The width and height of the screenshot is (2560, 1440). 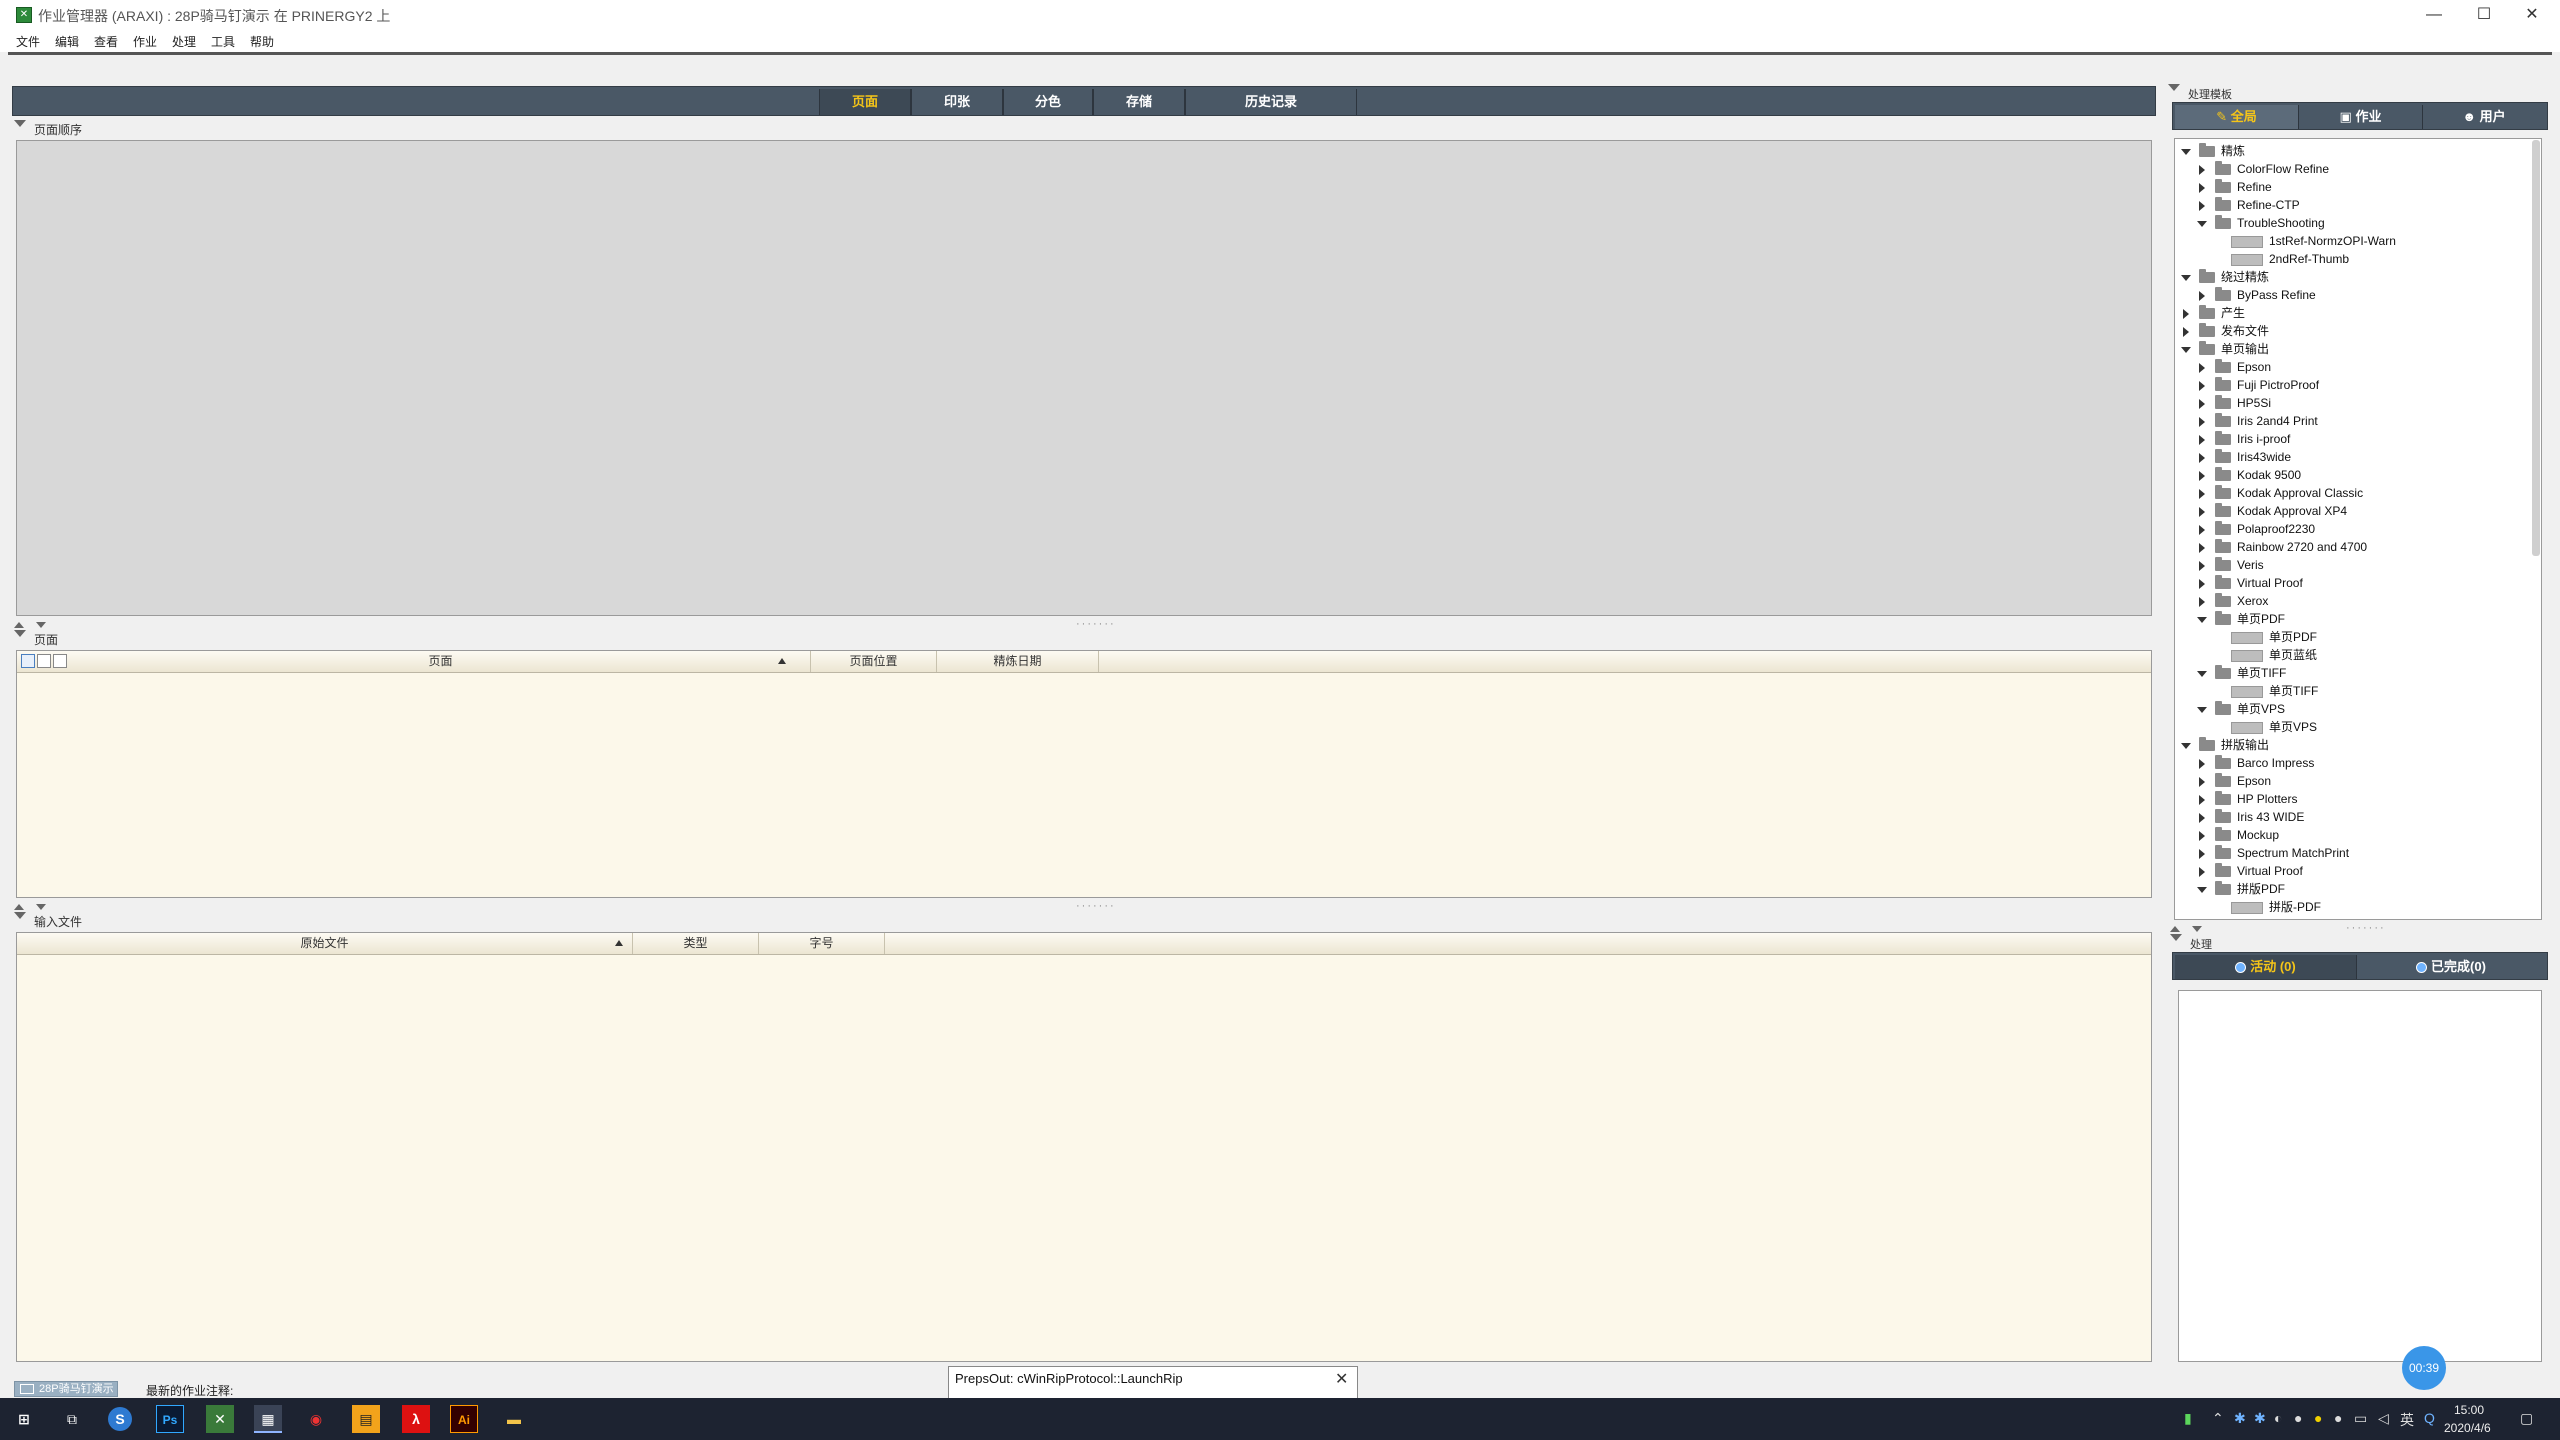 What do you see at coordinates (2536, 348) in the screenshot?
I see `tree-scrollbar` at bounding box center [2536, 348].